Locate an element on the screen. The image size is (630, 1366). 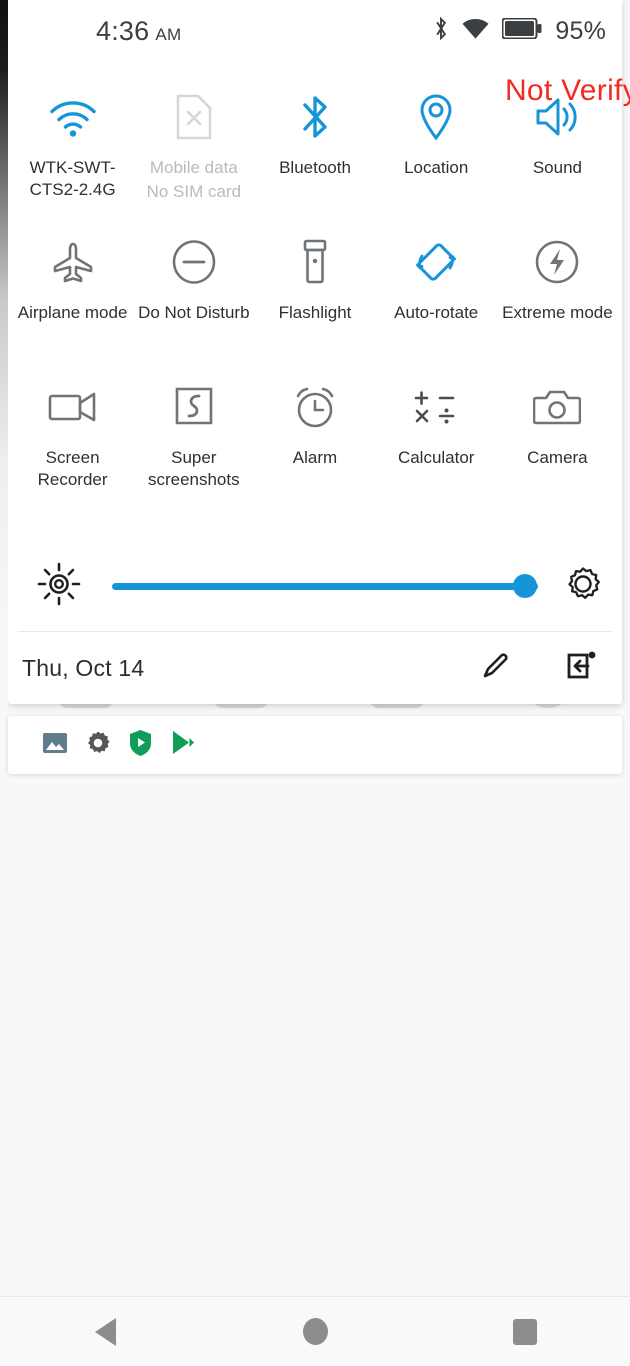
tile-label: Camera is located at coordinates (557, 457).